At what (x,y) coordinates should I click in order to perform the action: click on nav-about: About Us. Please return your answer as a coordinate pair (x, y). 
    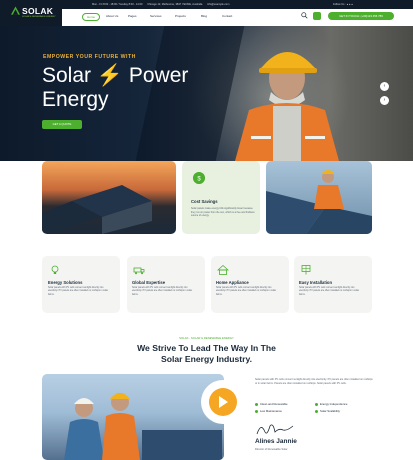
    Looking at the image, I should click on (112, 16).